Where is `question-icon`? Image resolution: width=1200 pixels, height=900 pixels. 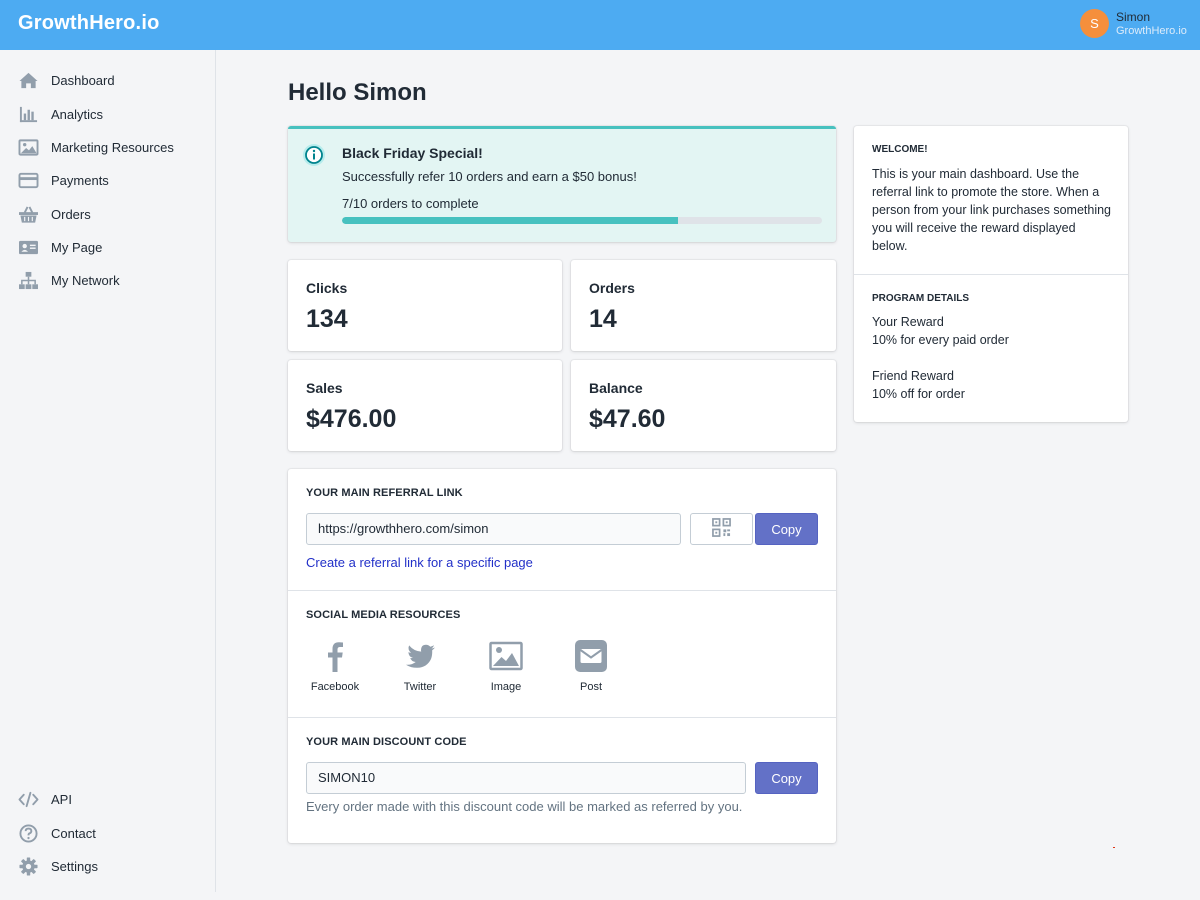
question-icon is located at coordinates (28, 833).